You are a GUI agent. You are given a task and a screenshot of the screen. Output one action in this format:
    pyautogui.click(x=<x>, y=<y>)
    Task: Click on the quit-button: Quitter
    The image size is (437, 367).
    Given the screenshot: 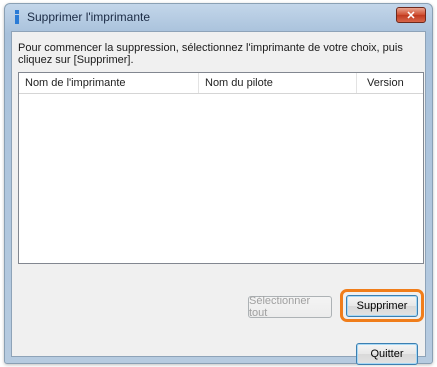 What is the action you would take?
    pyautogui.click(x=387, y=354)
    